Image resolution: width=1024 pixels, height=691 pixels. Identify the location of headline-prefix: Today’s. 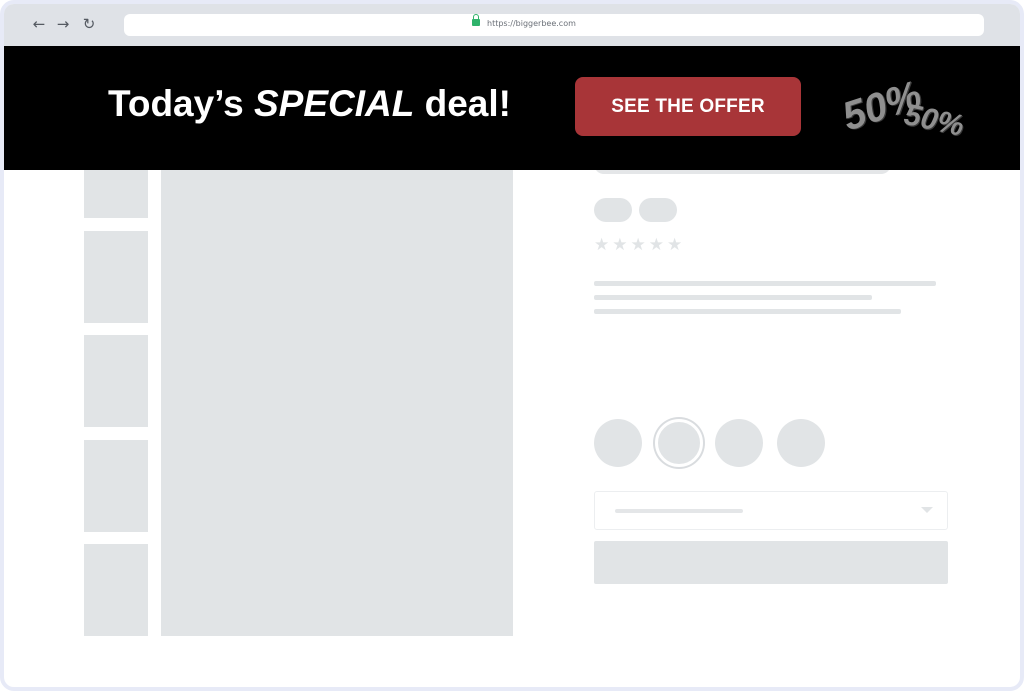
(181, 103).